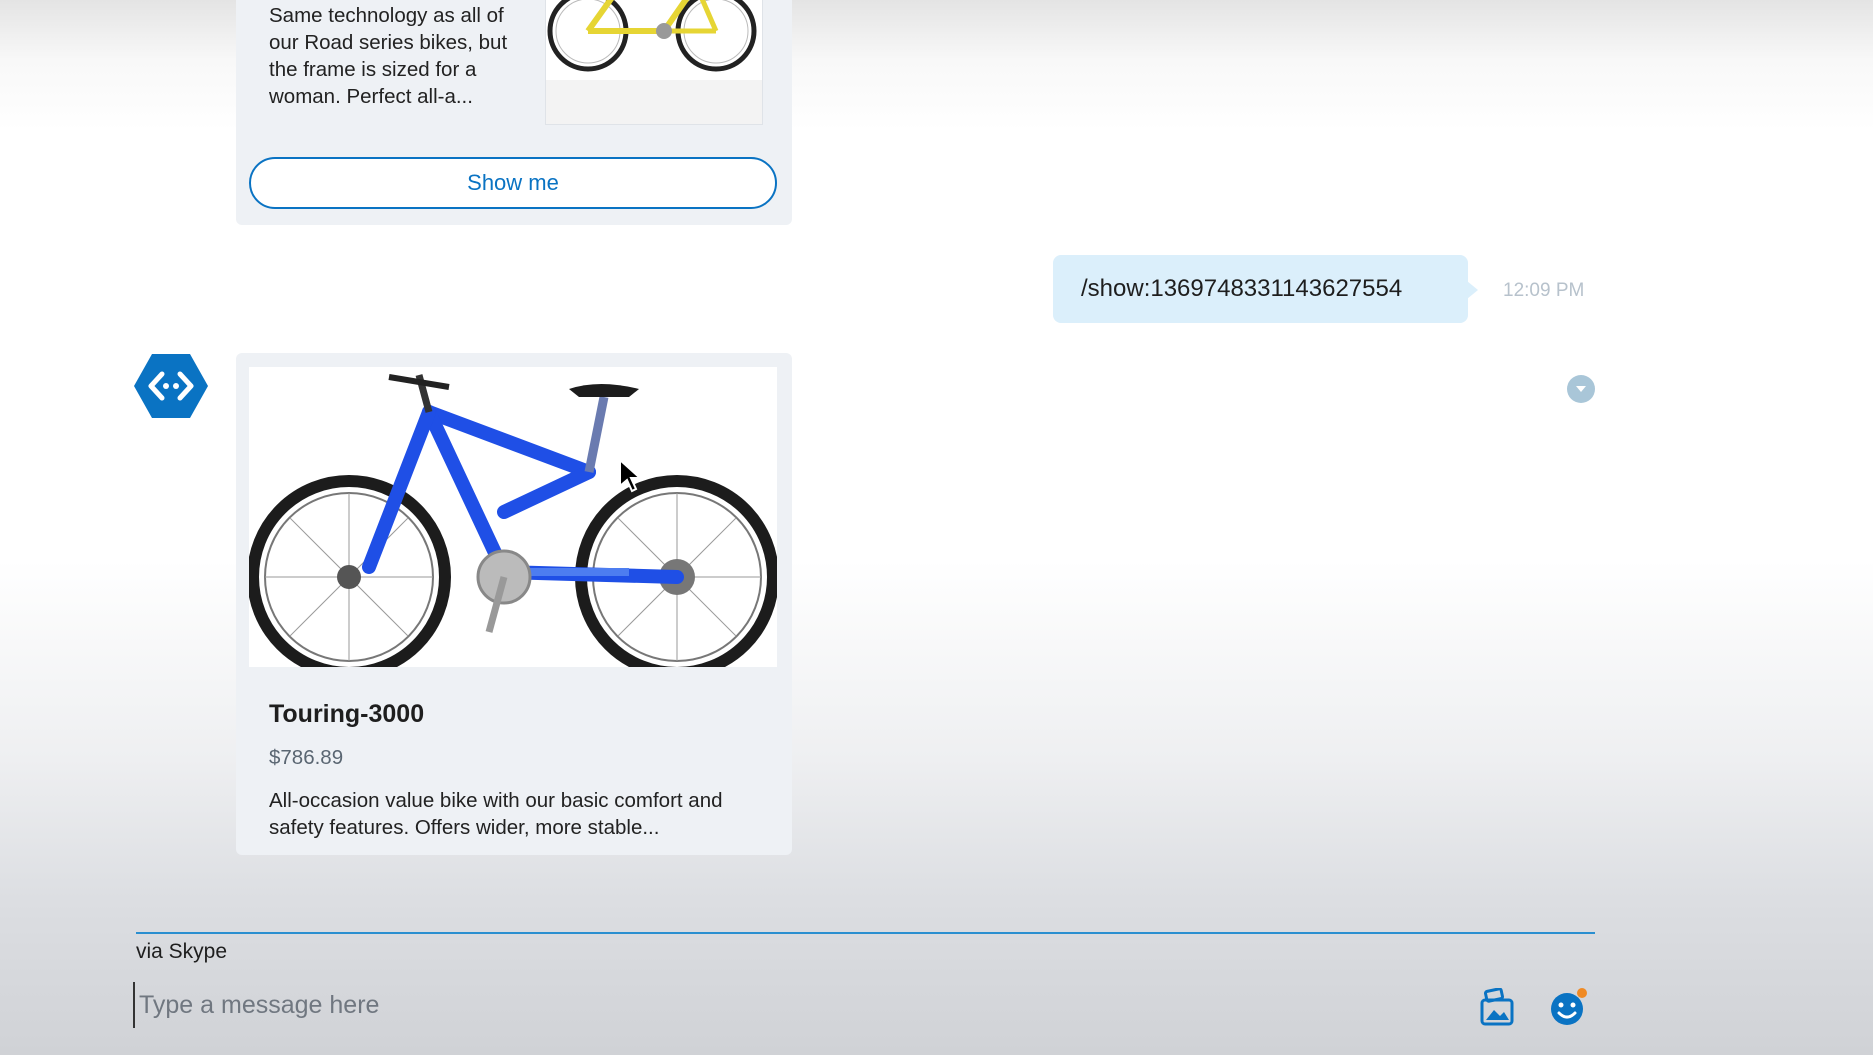  I want to click on channel-label: via Skype, so click(182, 951).